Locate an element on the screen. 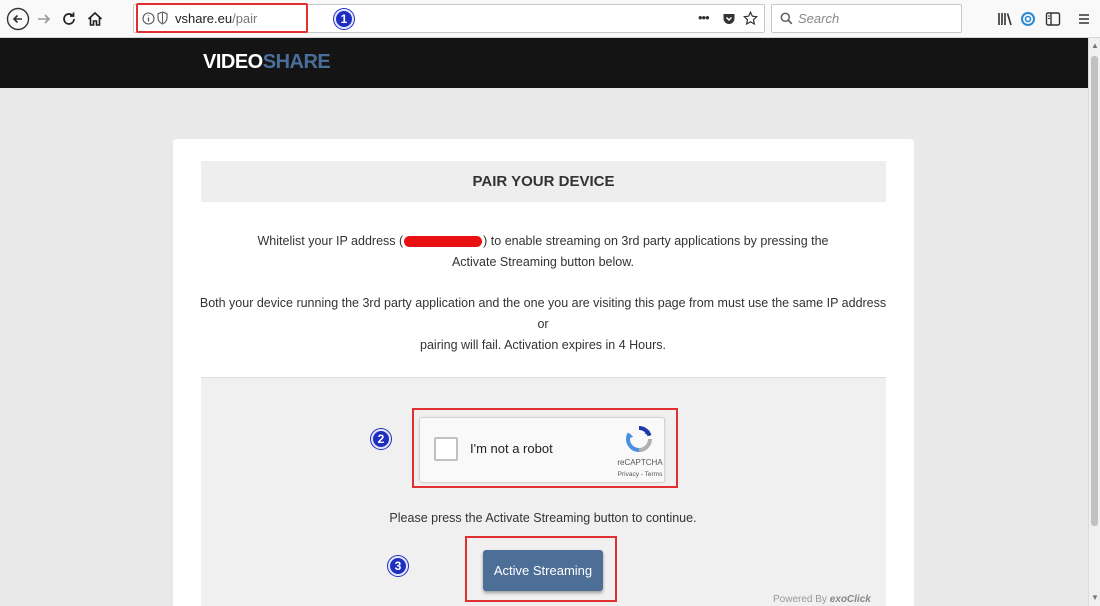 The image size is (1100, 606). sidebar-button is located at coordinates (1053, 19).